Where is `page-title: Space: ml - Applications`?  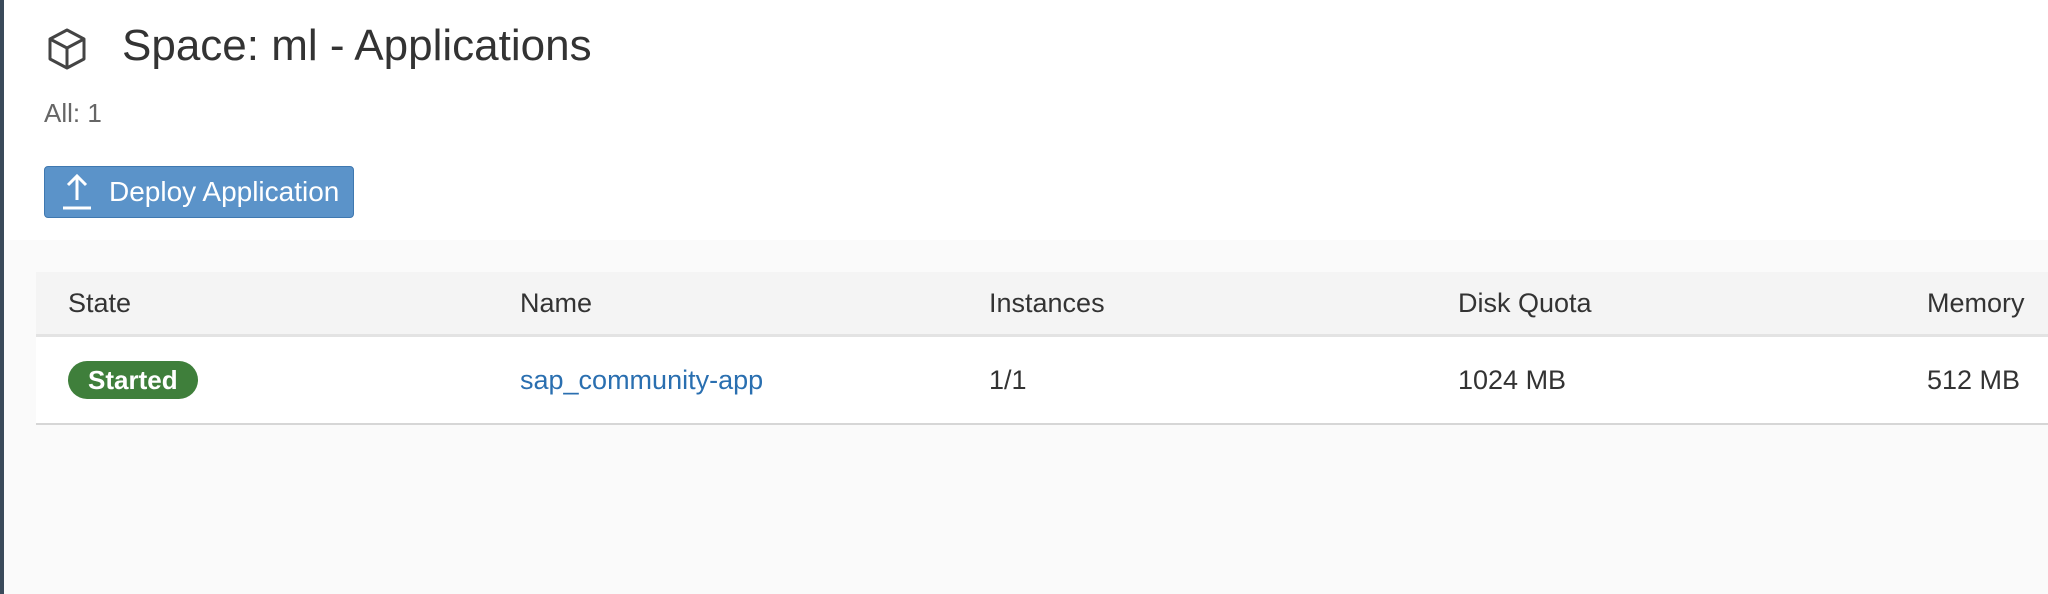 page-title: Space: ml - Applications is located at coordinates (357, 45).